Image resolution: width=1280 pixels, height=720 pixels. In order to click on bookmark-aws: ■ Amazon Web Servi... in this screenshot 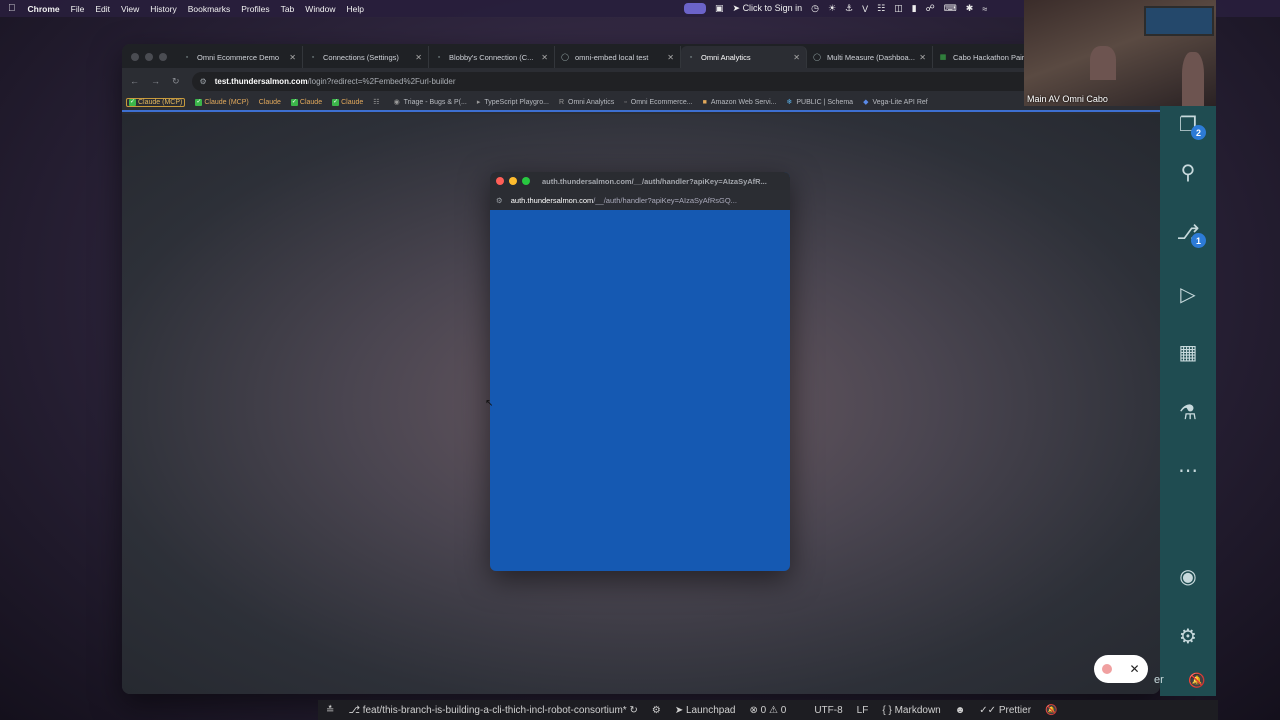, I will do `click(740, 102)`.